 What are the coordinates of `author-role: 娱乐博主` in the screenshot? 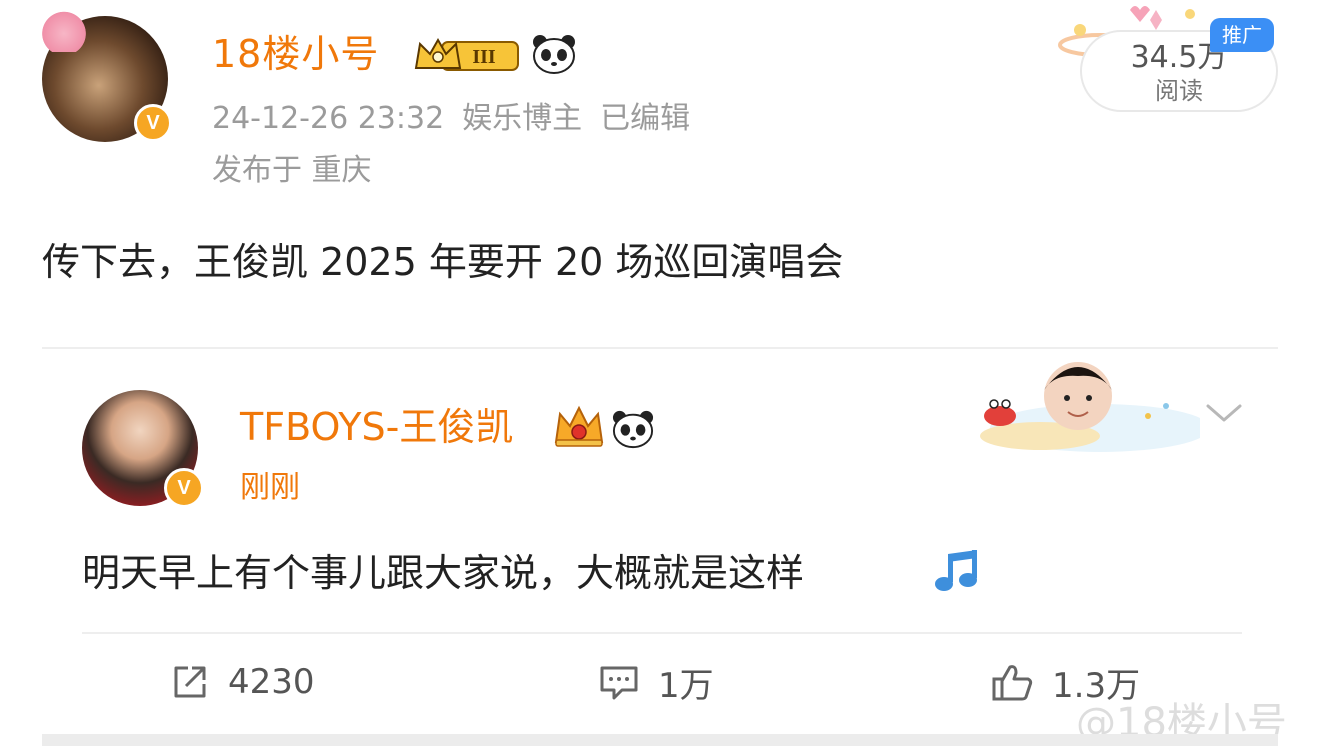 It's located at (522, 118).